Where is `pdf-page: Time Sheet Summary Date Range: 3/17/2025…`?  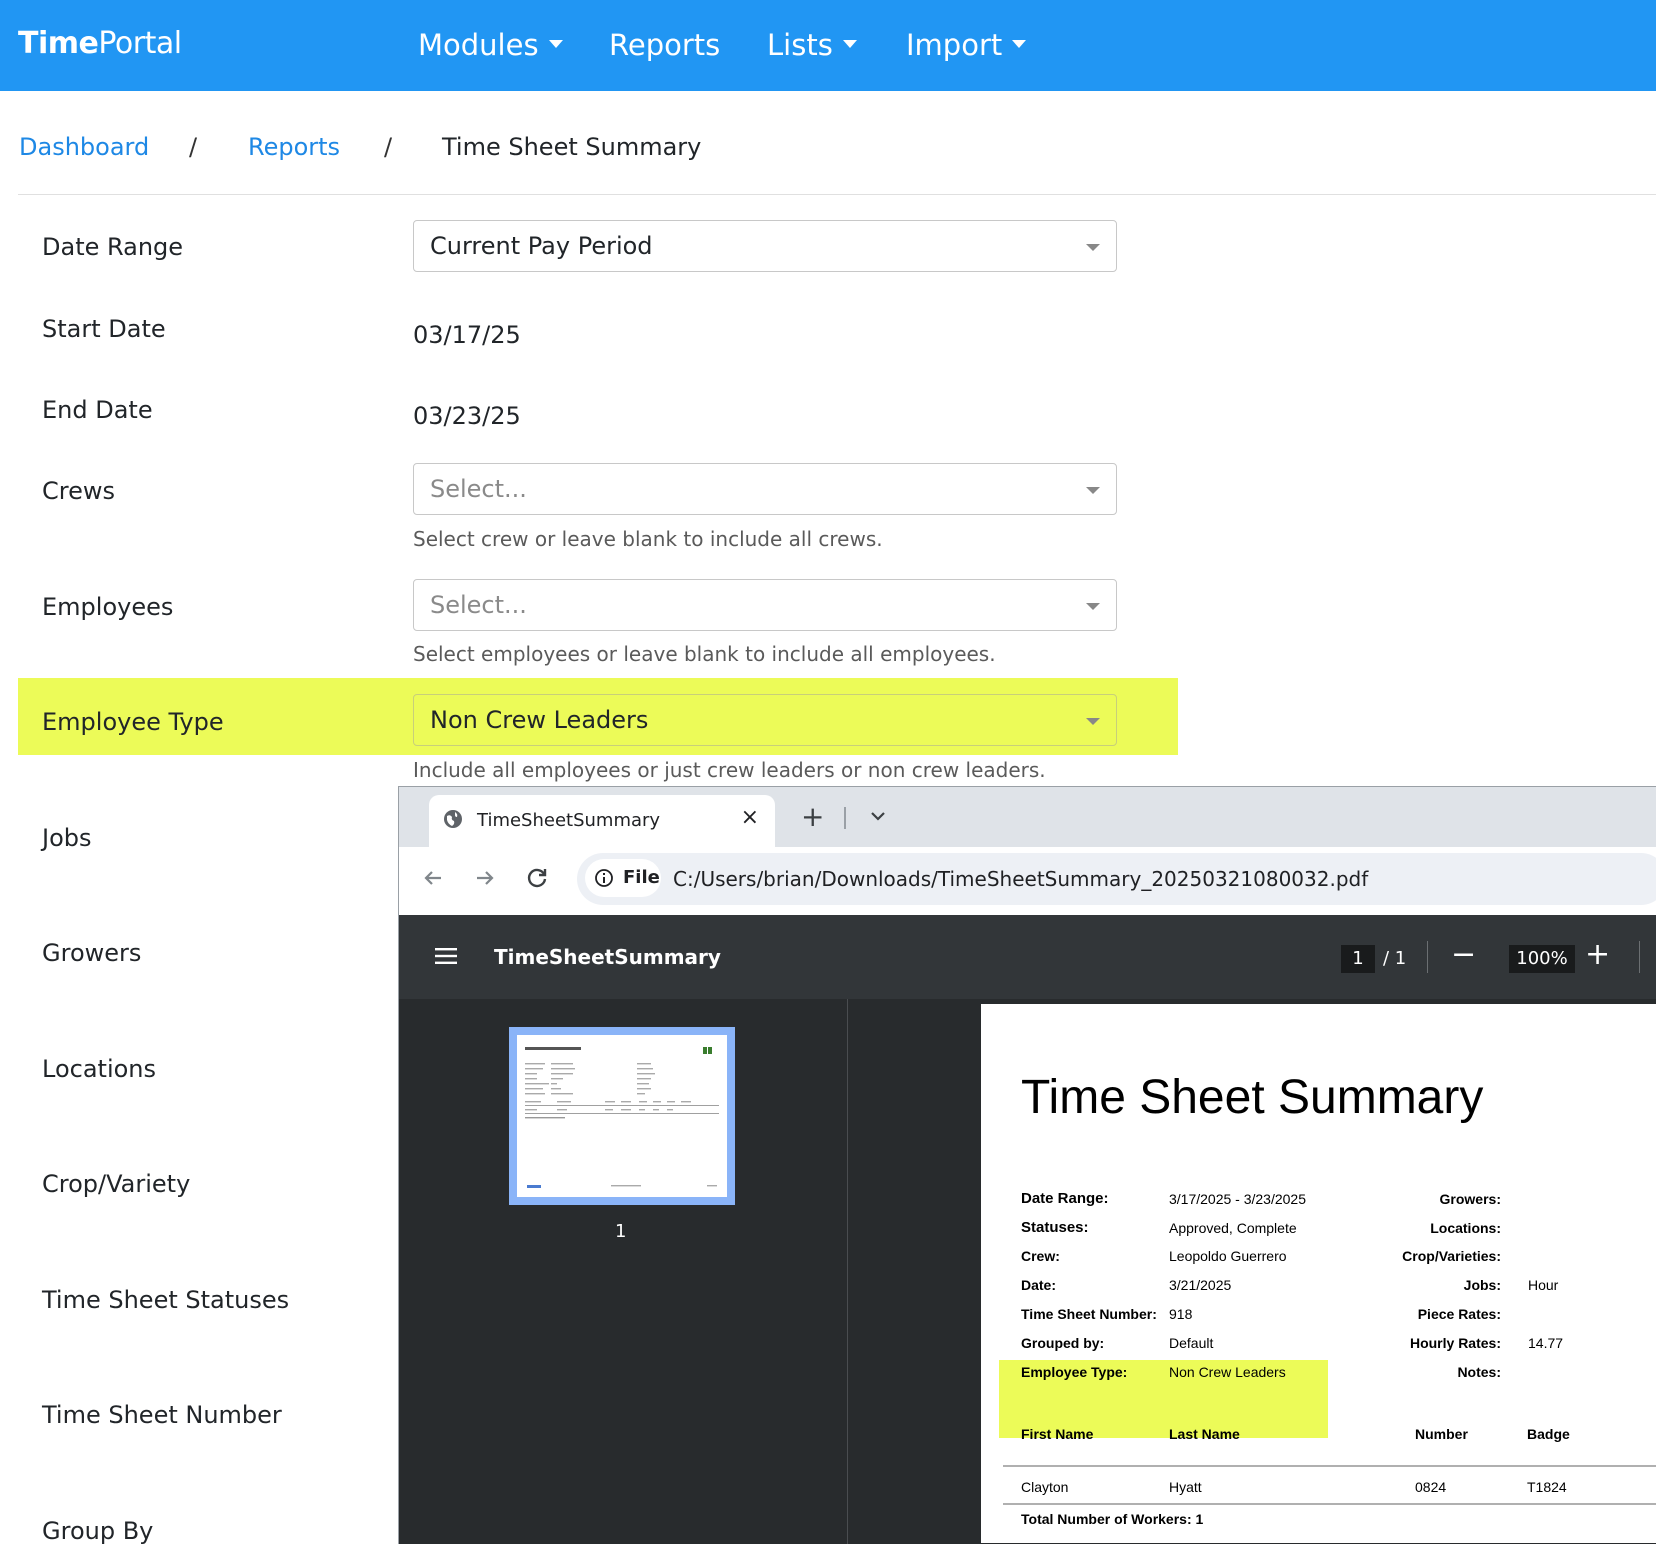
pdf-page: Time Sheet Summary Date Range: 3/17/2025… is located at coordinates (1318, 1273).